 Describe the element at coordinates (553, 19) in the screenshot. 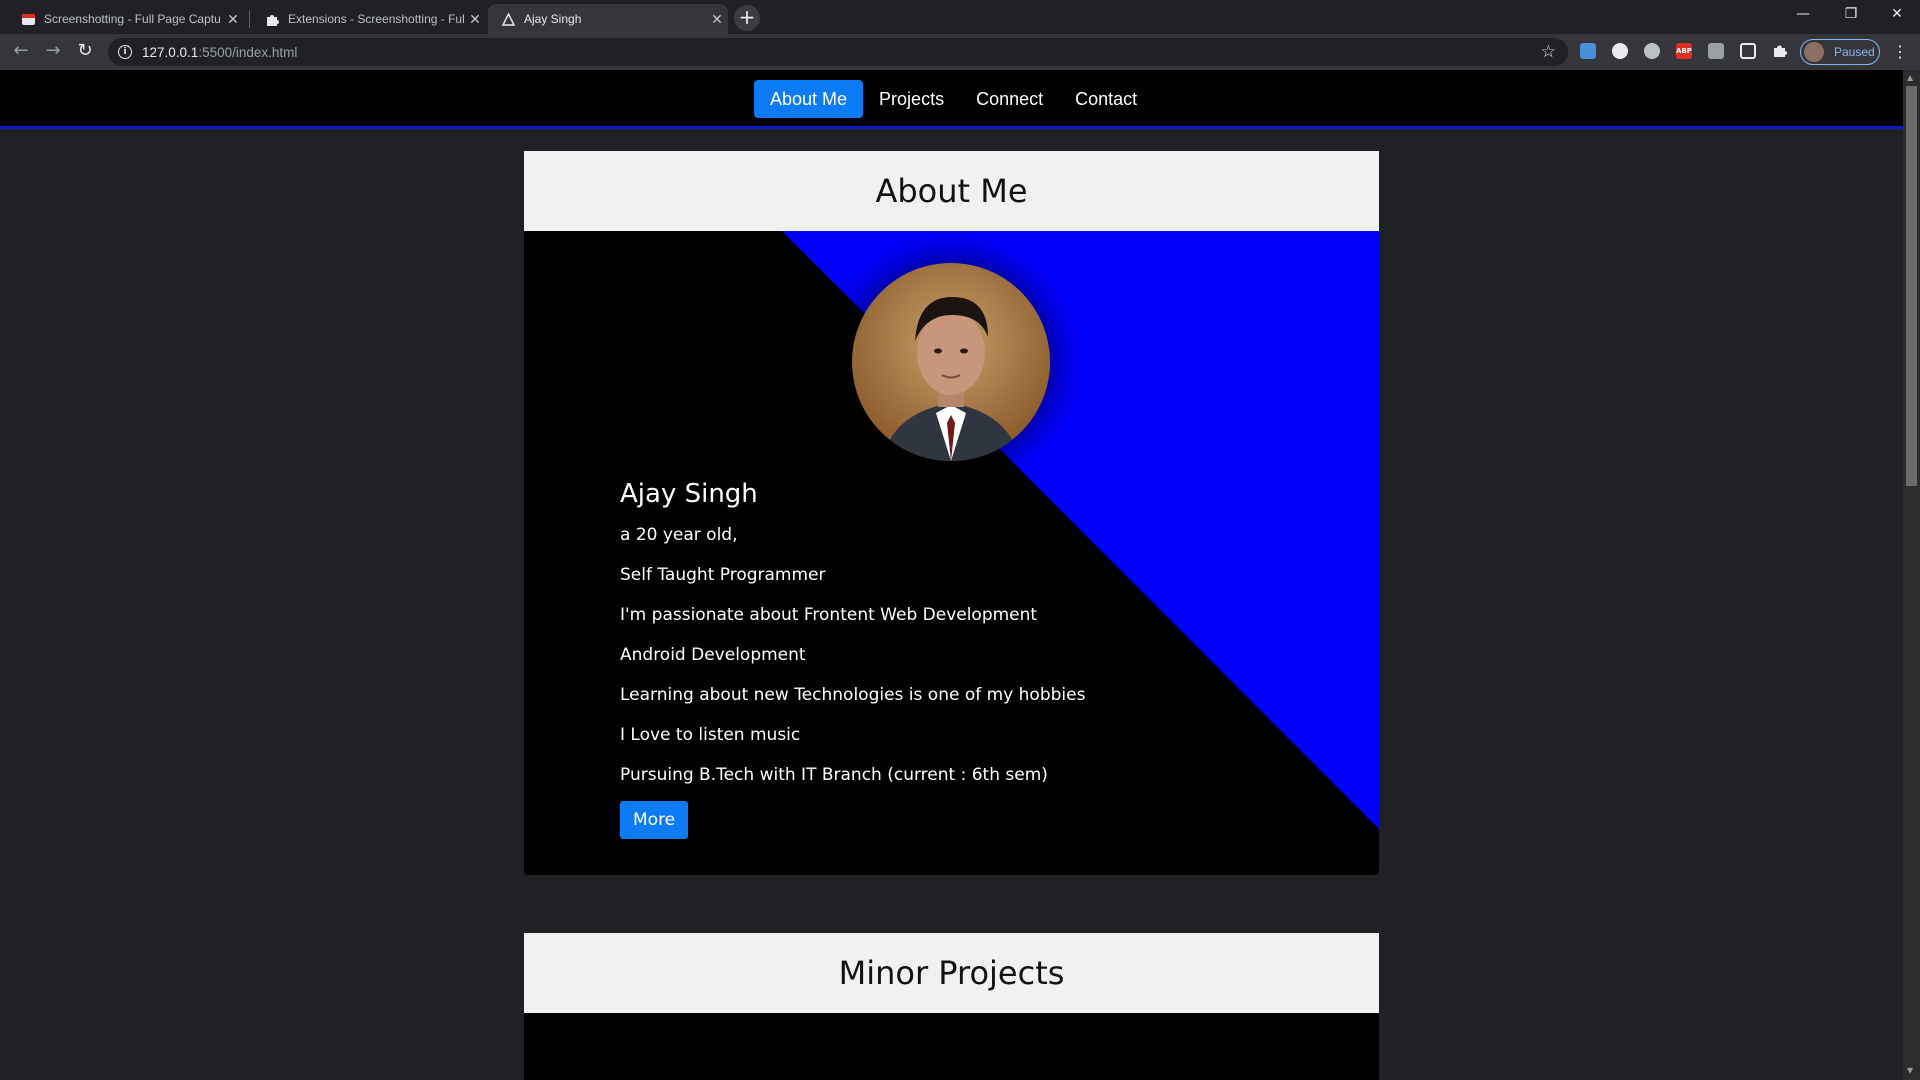

I see `tab-title: Ajay Singh` at that location.